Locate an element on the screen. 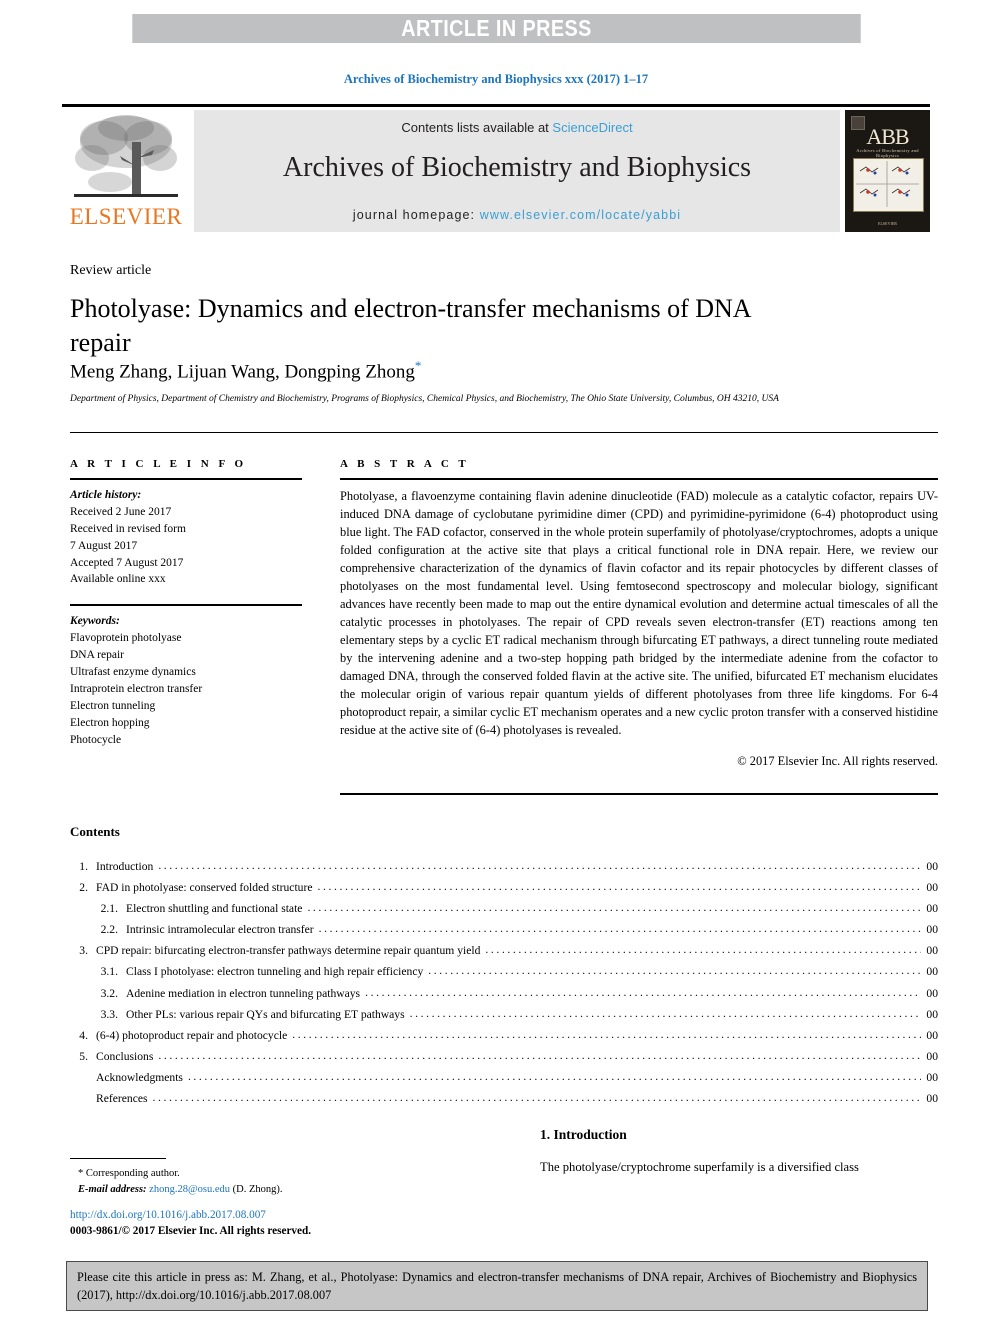  head-divider is located at coordinates (504, 432).